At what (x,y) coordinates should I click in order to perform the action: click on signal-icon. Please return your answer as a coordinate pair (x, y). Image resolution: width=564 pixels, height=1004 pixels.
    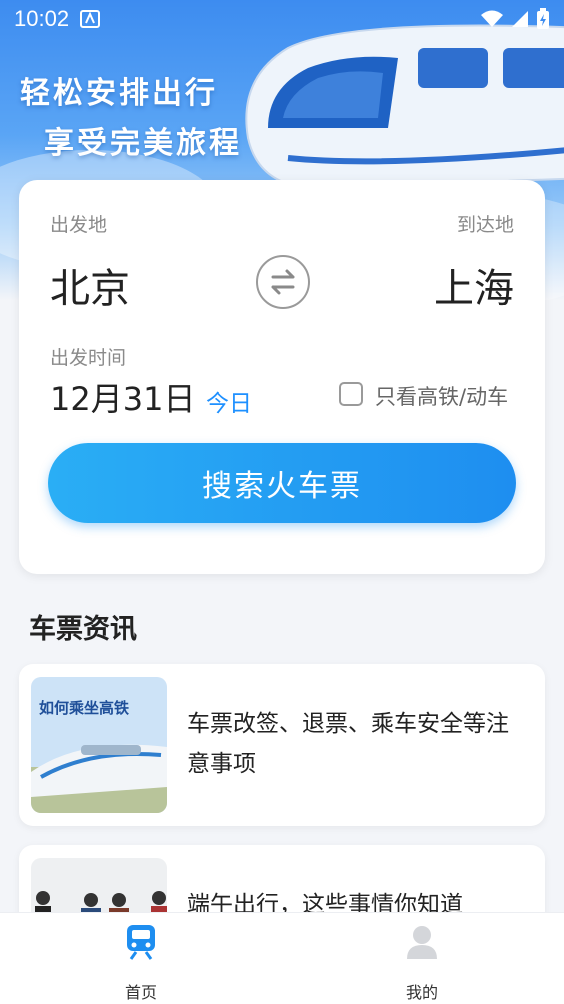
    Looking at the image, I should click on (520, 19).